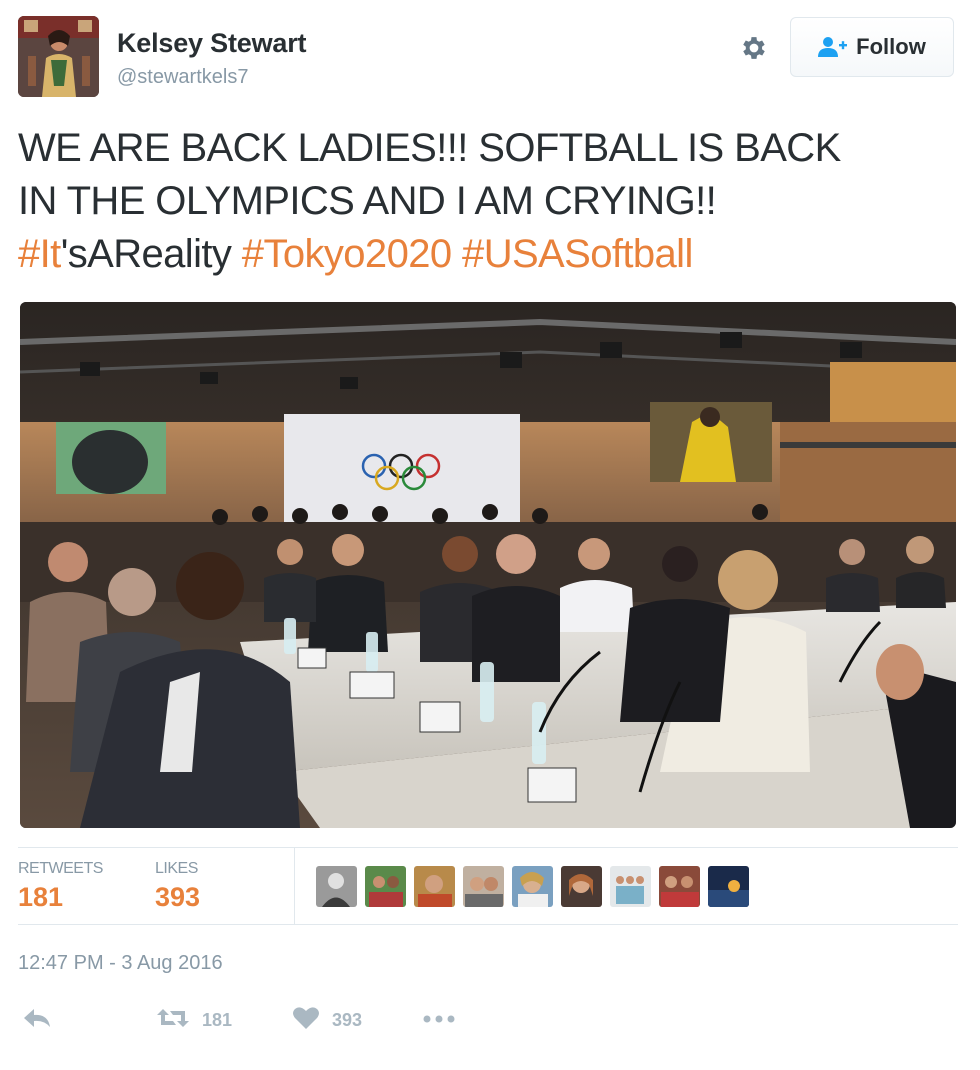 This screenshot has height=1070, width=980. I want to click on retweets-stat: RETWEETS 181, so click(60, 886).